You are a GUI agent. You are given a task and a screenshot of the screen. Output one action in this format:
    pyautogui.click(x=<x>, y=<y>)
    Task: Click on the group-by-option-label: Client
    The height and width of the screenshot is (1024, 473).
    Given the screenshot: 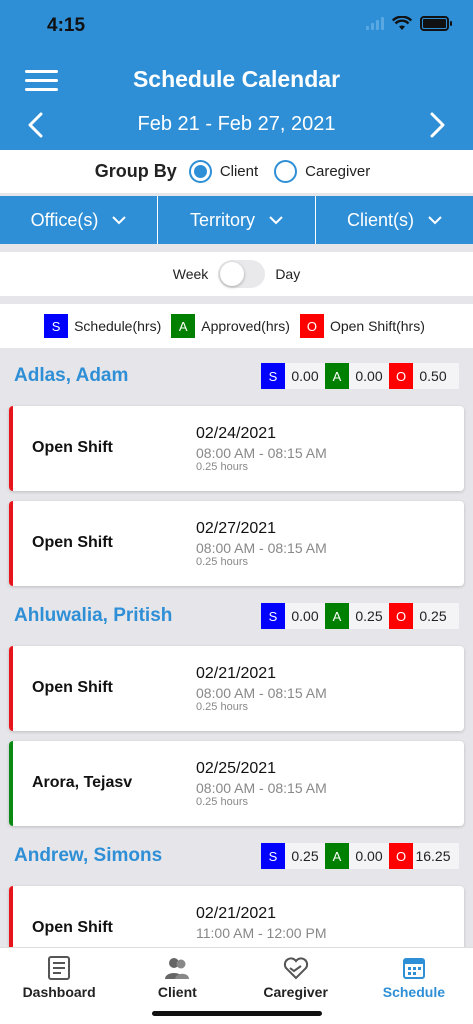 What is the action you would take?
    pyautogui.click(x=239, y=171)
    